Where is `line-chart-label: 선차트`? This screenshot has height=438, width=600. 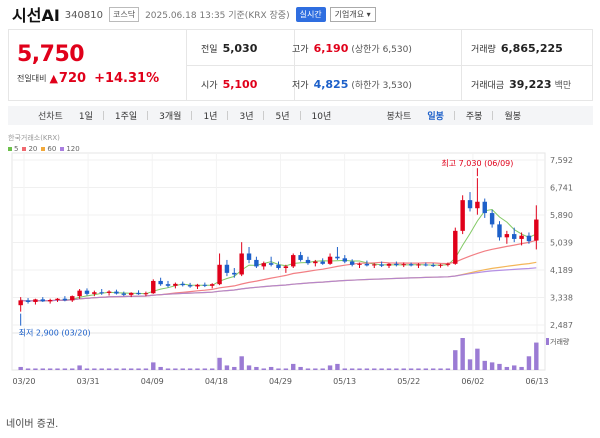 line-chart-label: 선차트 is located at coordinates (50, 115).